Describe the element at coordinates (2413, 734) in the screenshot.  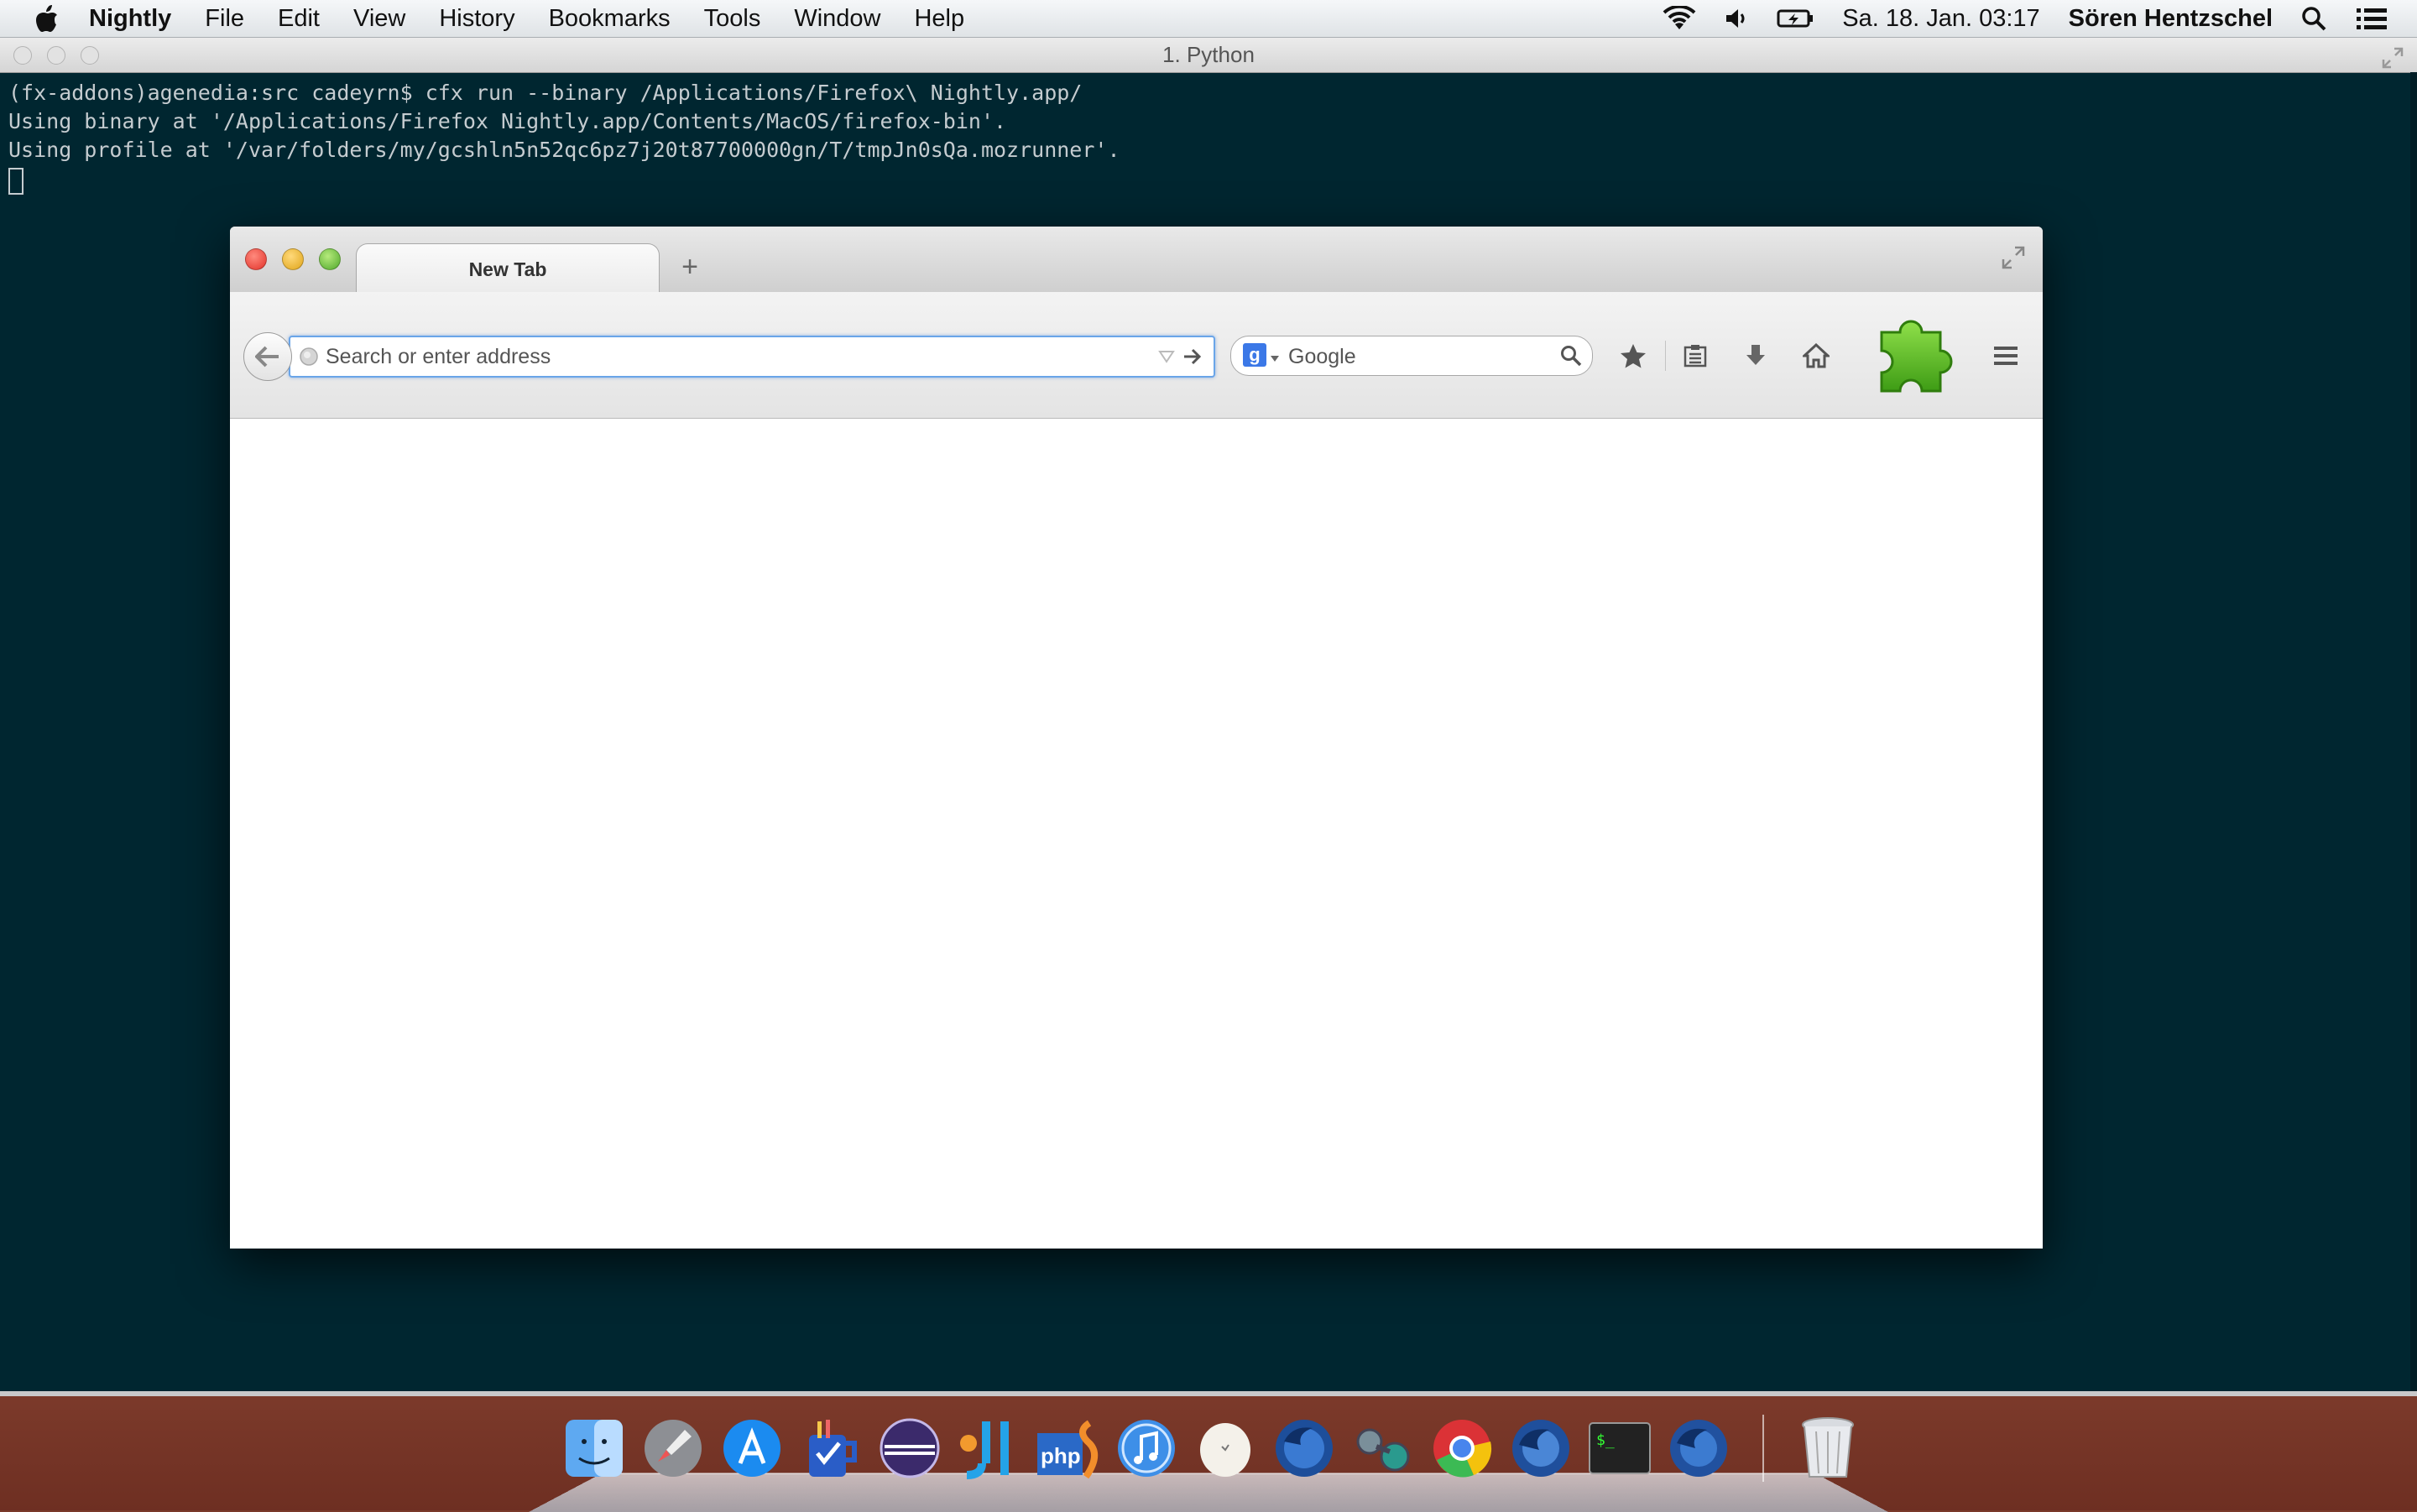
I see `terminal-scrollbar` at that location.